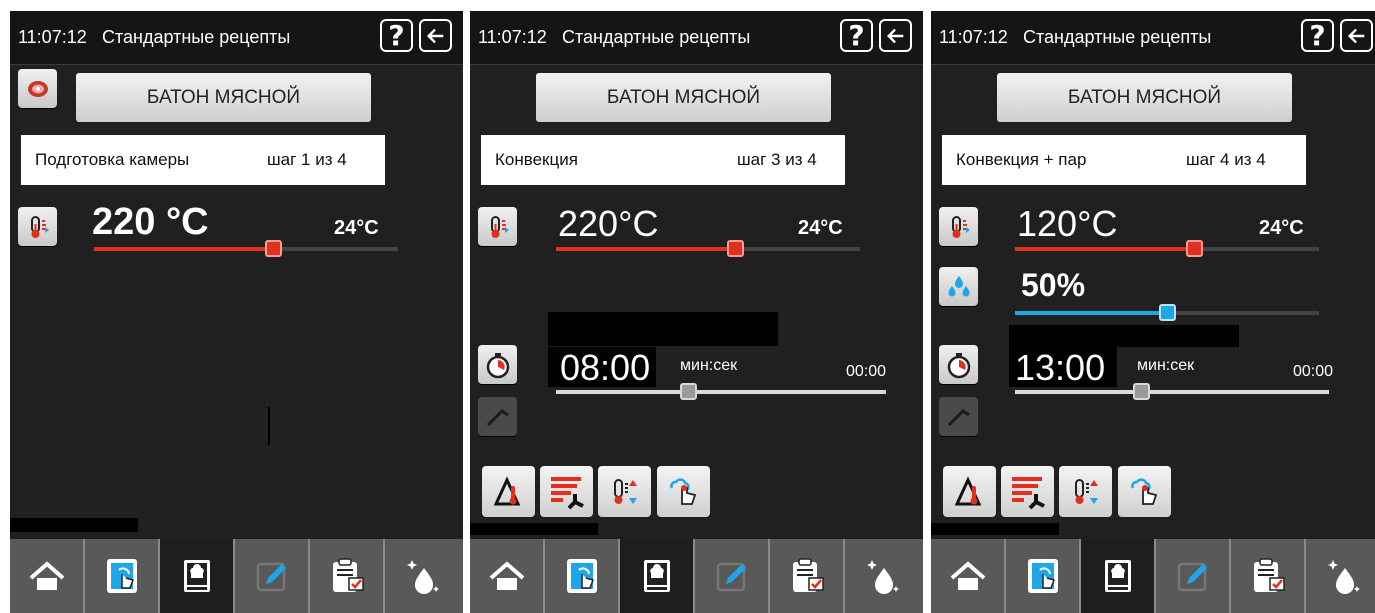  What do you see at coordinates (1117, 37) in the screenshot?
I see `page-title: Стандартные рецепты` at bounding box center [1117, 37].